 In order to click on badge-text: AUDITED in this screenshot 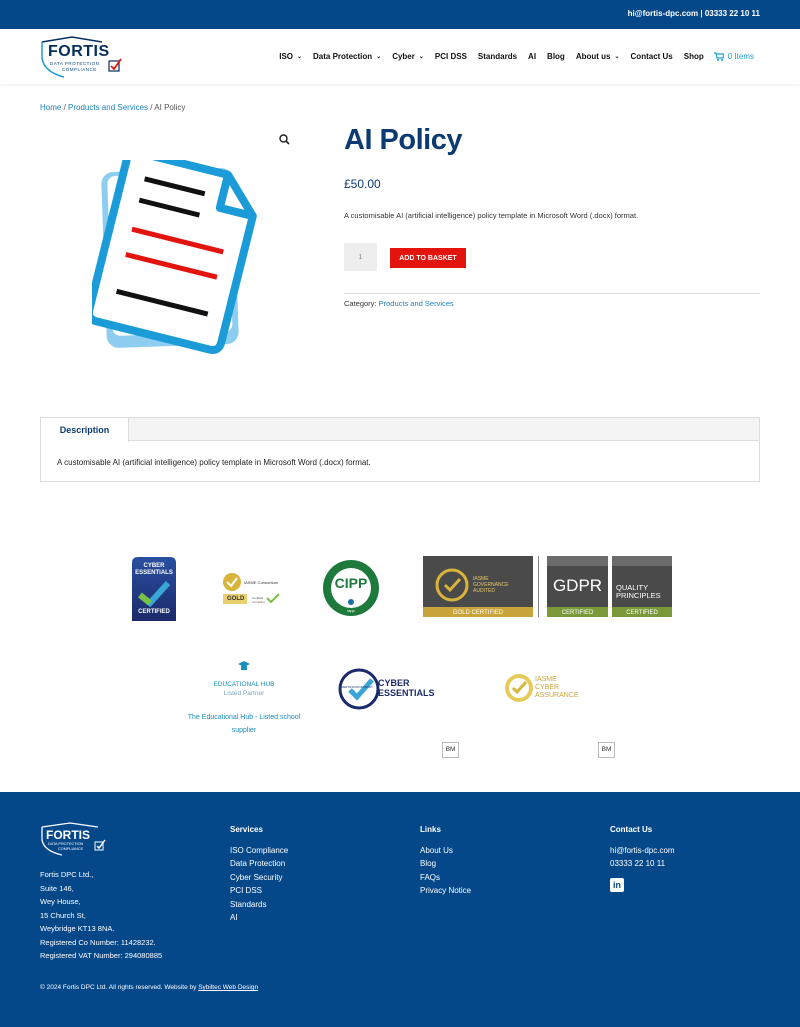, I will do `click(484, 591)`.